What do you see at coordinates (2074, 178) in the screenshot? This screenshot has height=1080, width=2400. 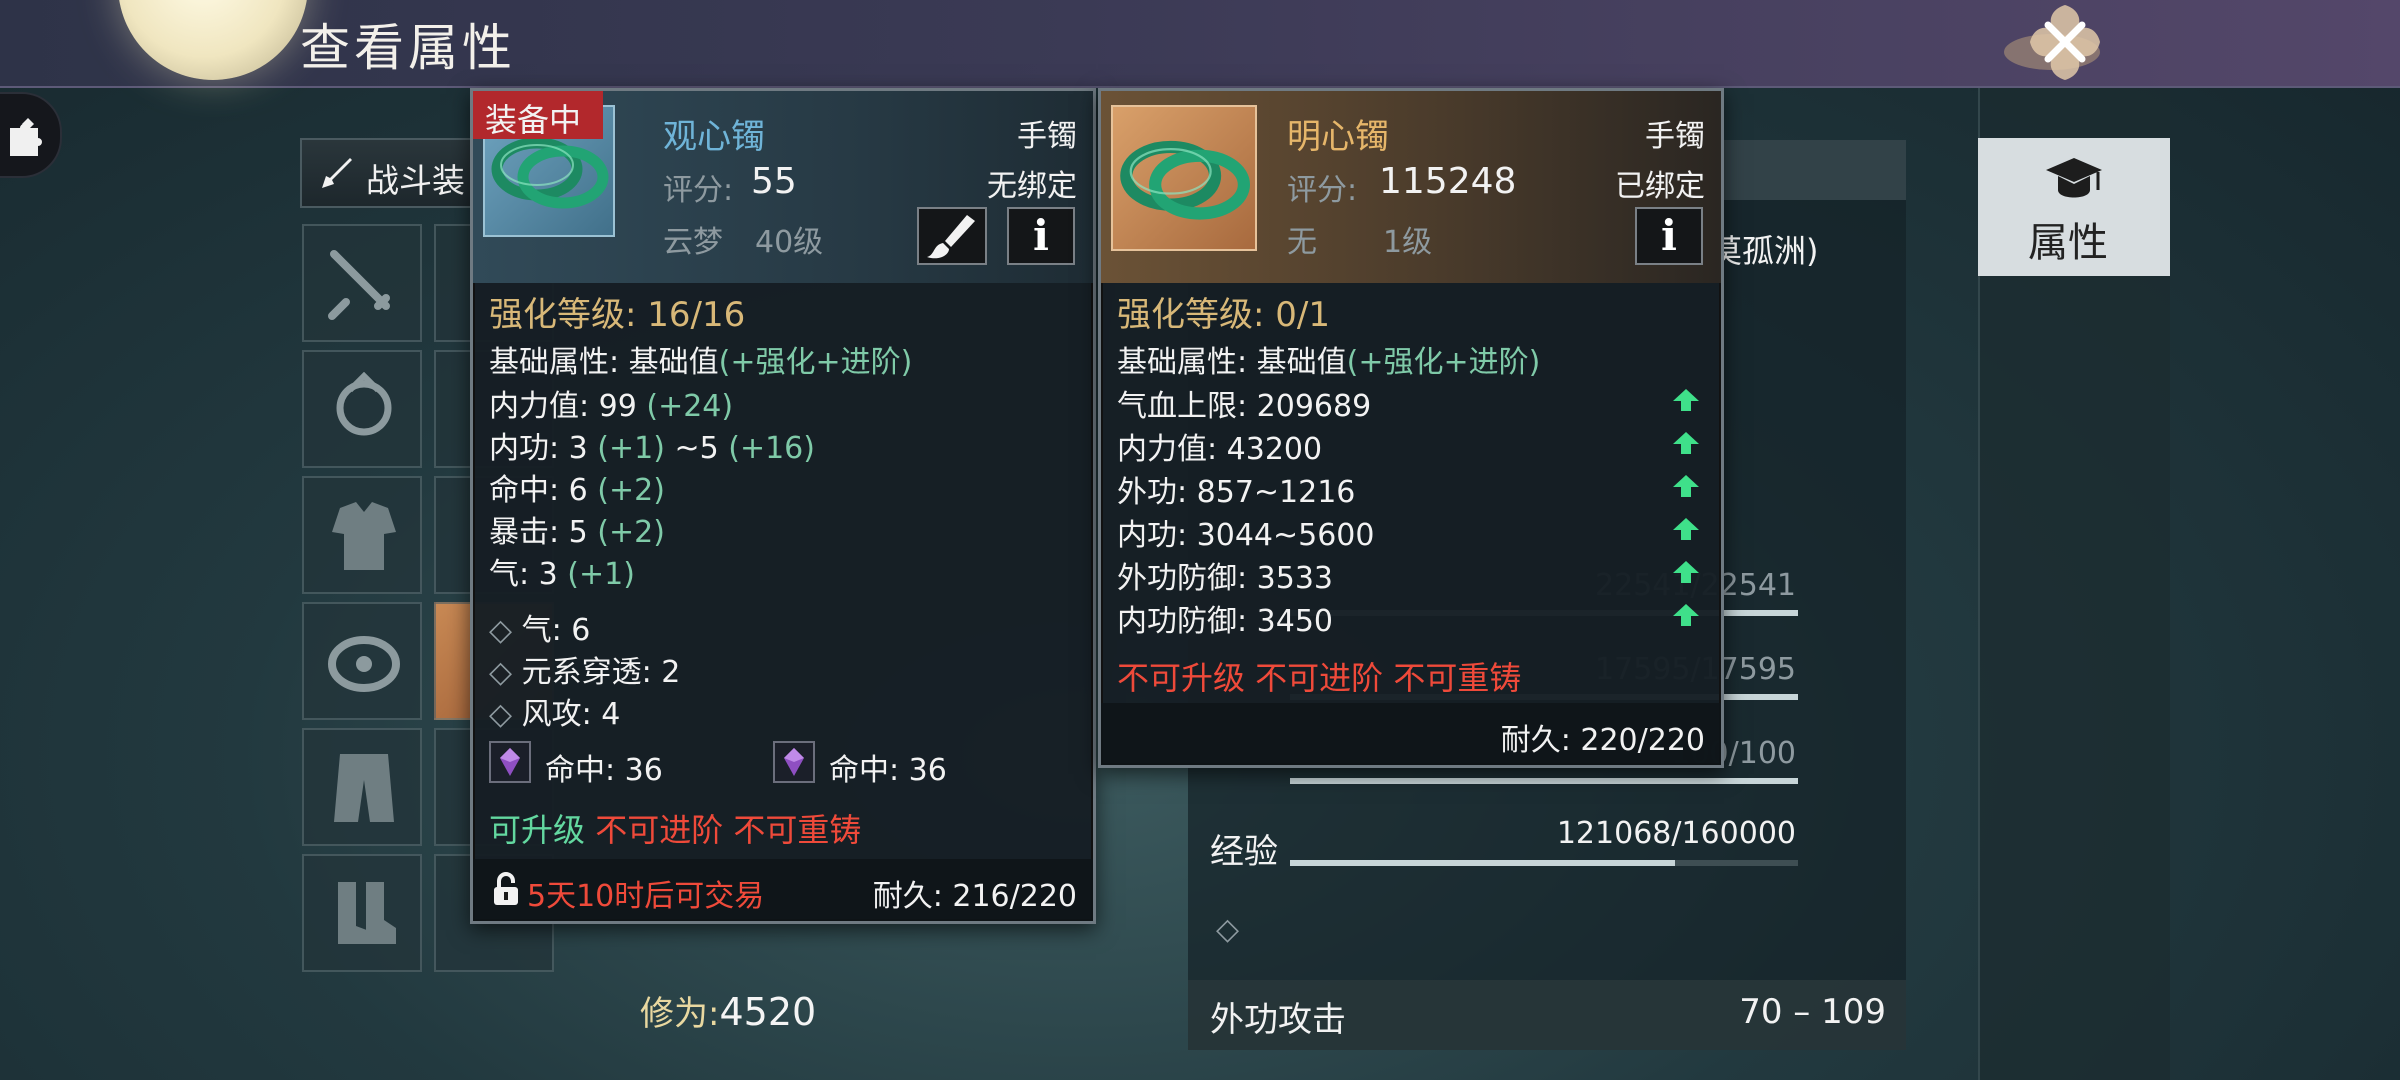 I see `scholar-hat-icon` at bounding box center [2074, 178].